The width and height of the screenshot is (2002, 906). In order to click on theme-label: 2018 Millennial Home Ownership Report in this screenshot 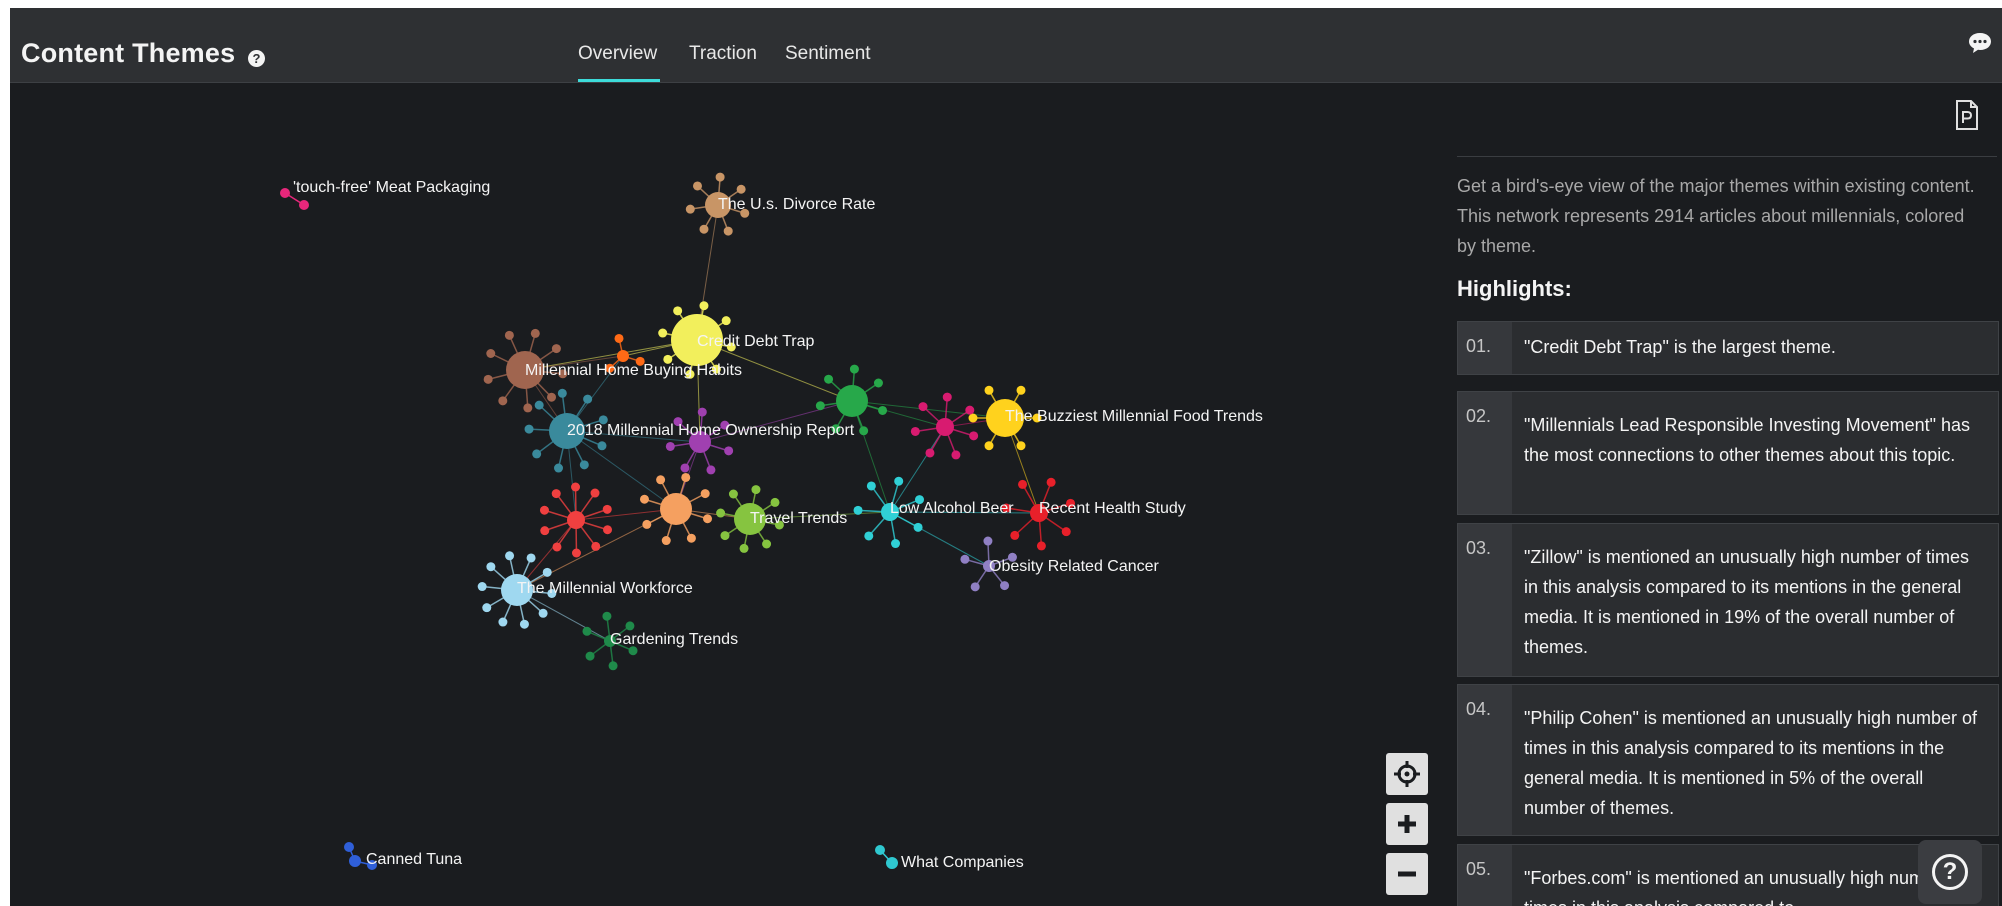, I will do `click(711, 430)`.